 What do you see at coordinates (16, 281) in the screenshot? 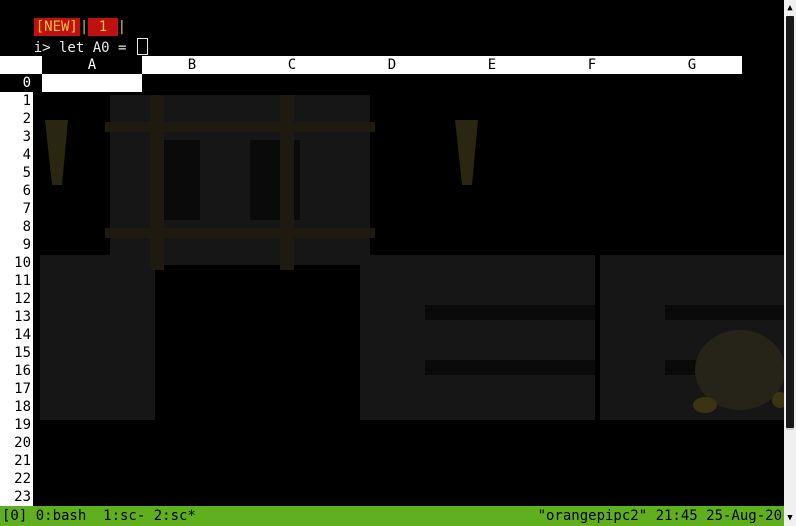
I see `row-header-11: 11` at bounding box center [16, 281].